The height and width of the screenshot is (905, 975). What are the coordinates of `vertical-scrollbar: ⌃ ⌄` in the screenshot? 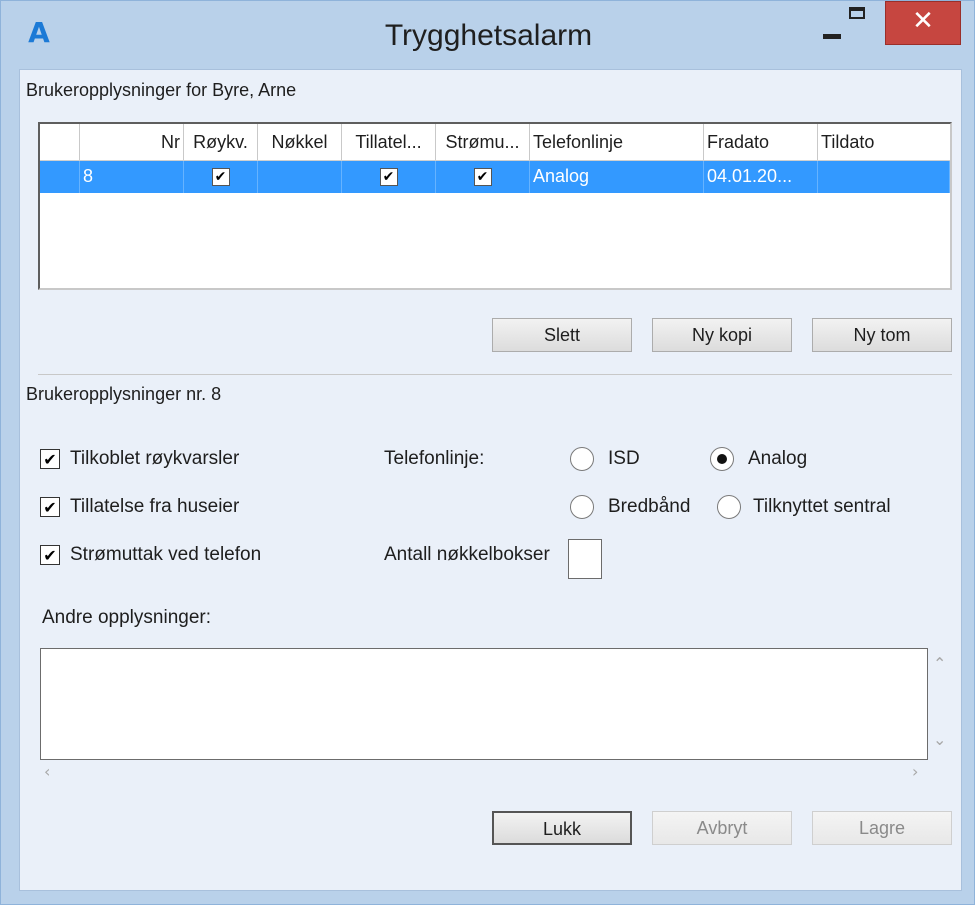 It's located at (940, 704).